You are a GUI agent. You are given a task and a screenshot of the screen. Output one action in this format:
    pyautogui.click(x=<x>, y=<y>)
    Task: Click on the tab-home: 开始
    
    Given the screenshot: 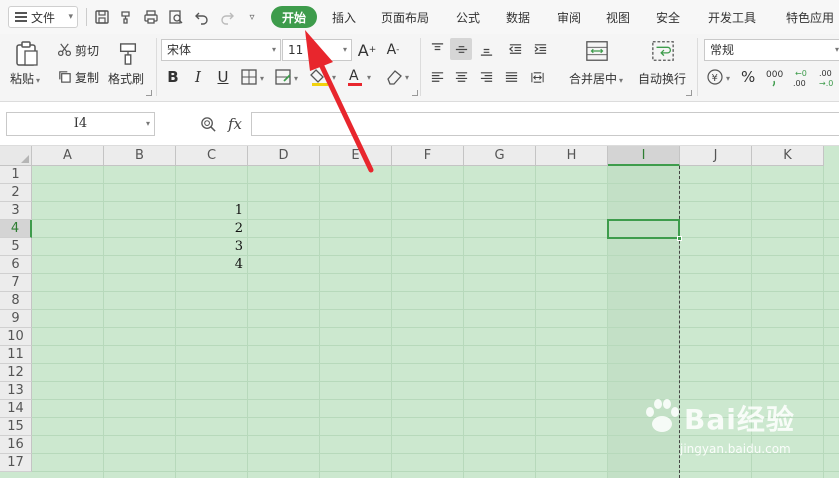 What is the action you would take?
    pyautogui.click(x=294, y=17)
    